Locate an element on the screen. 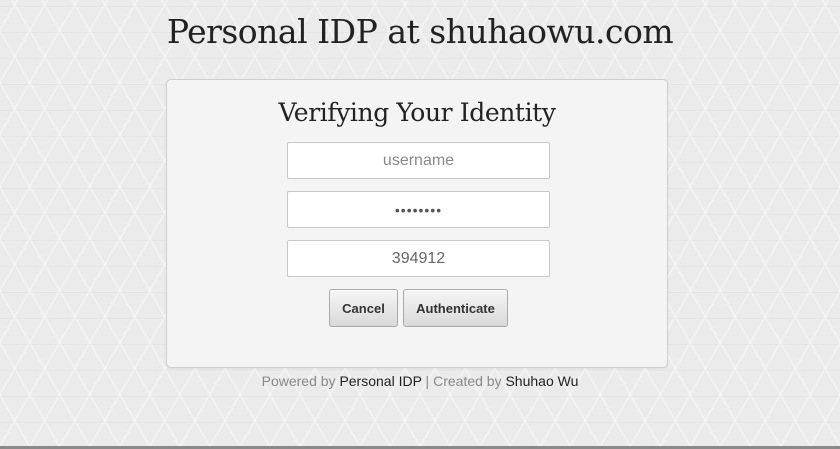  password-input is located at coordinates (418, 209).